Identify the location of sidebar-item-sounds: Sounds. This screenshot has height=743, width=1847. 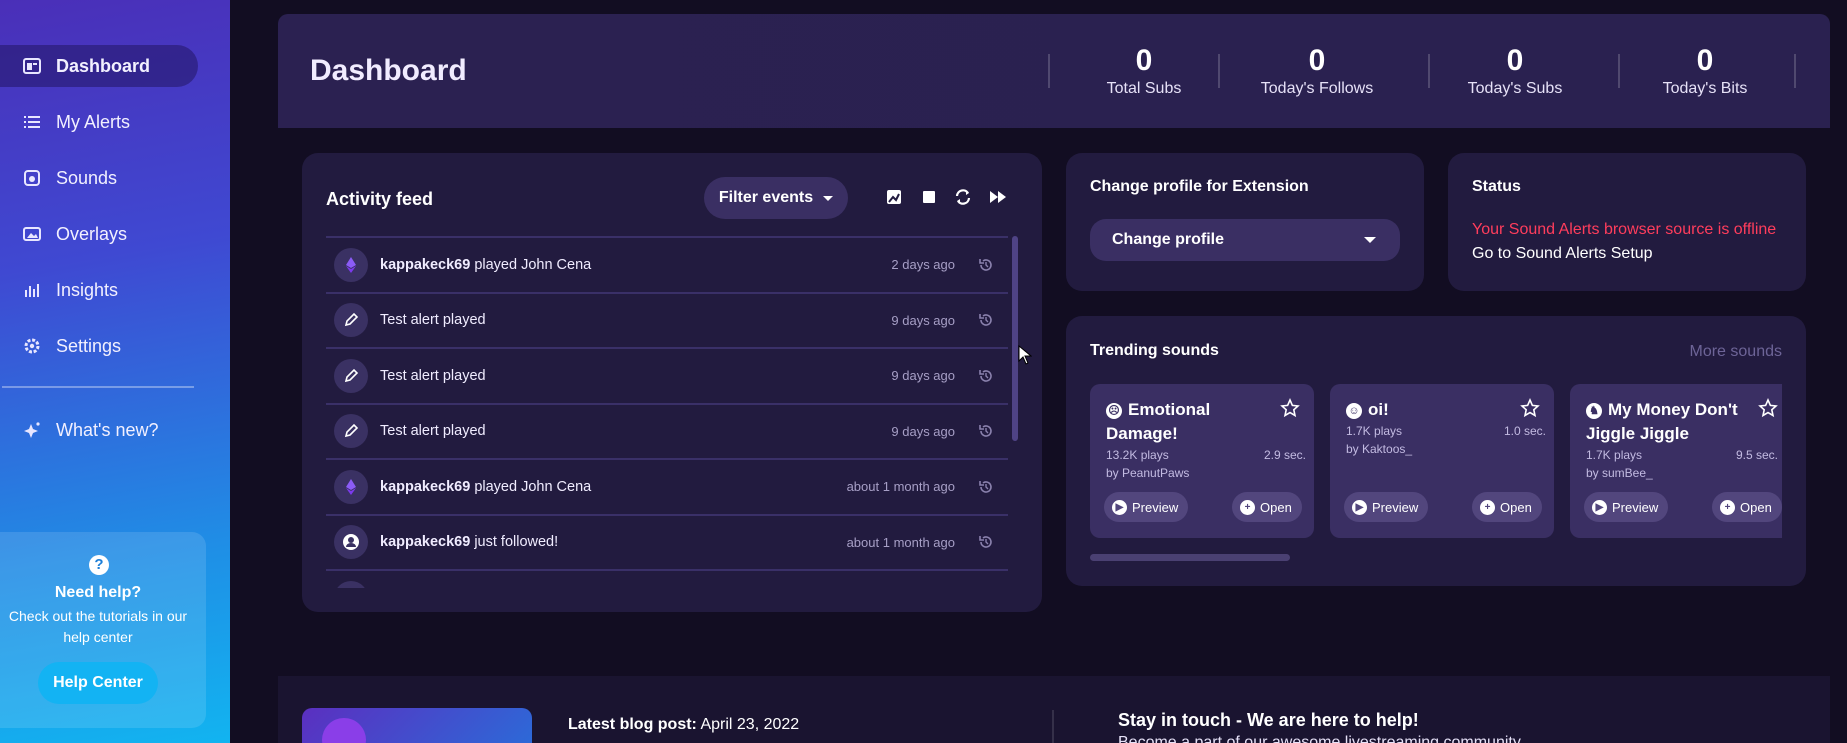
(99, 178).